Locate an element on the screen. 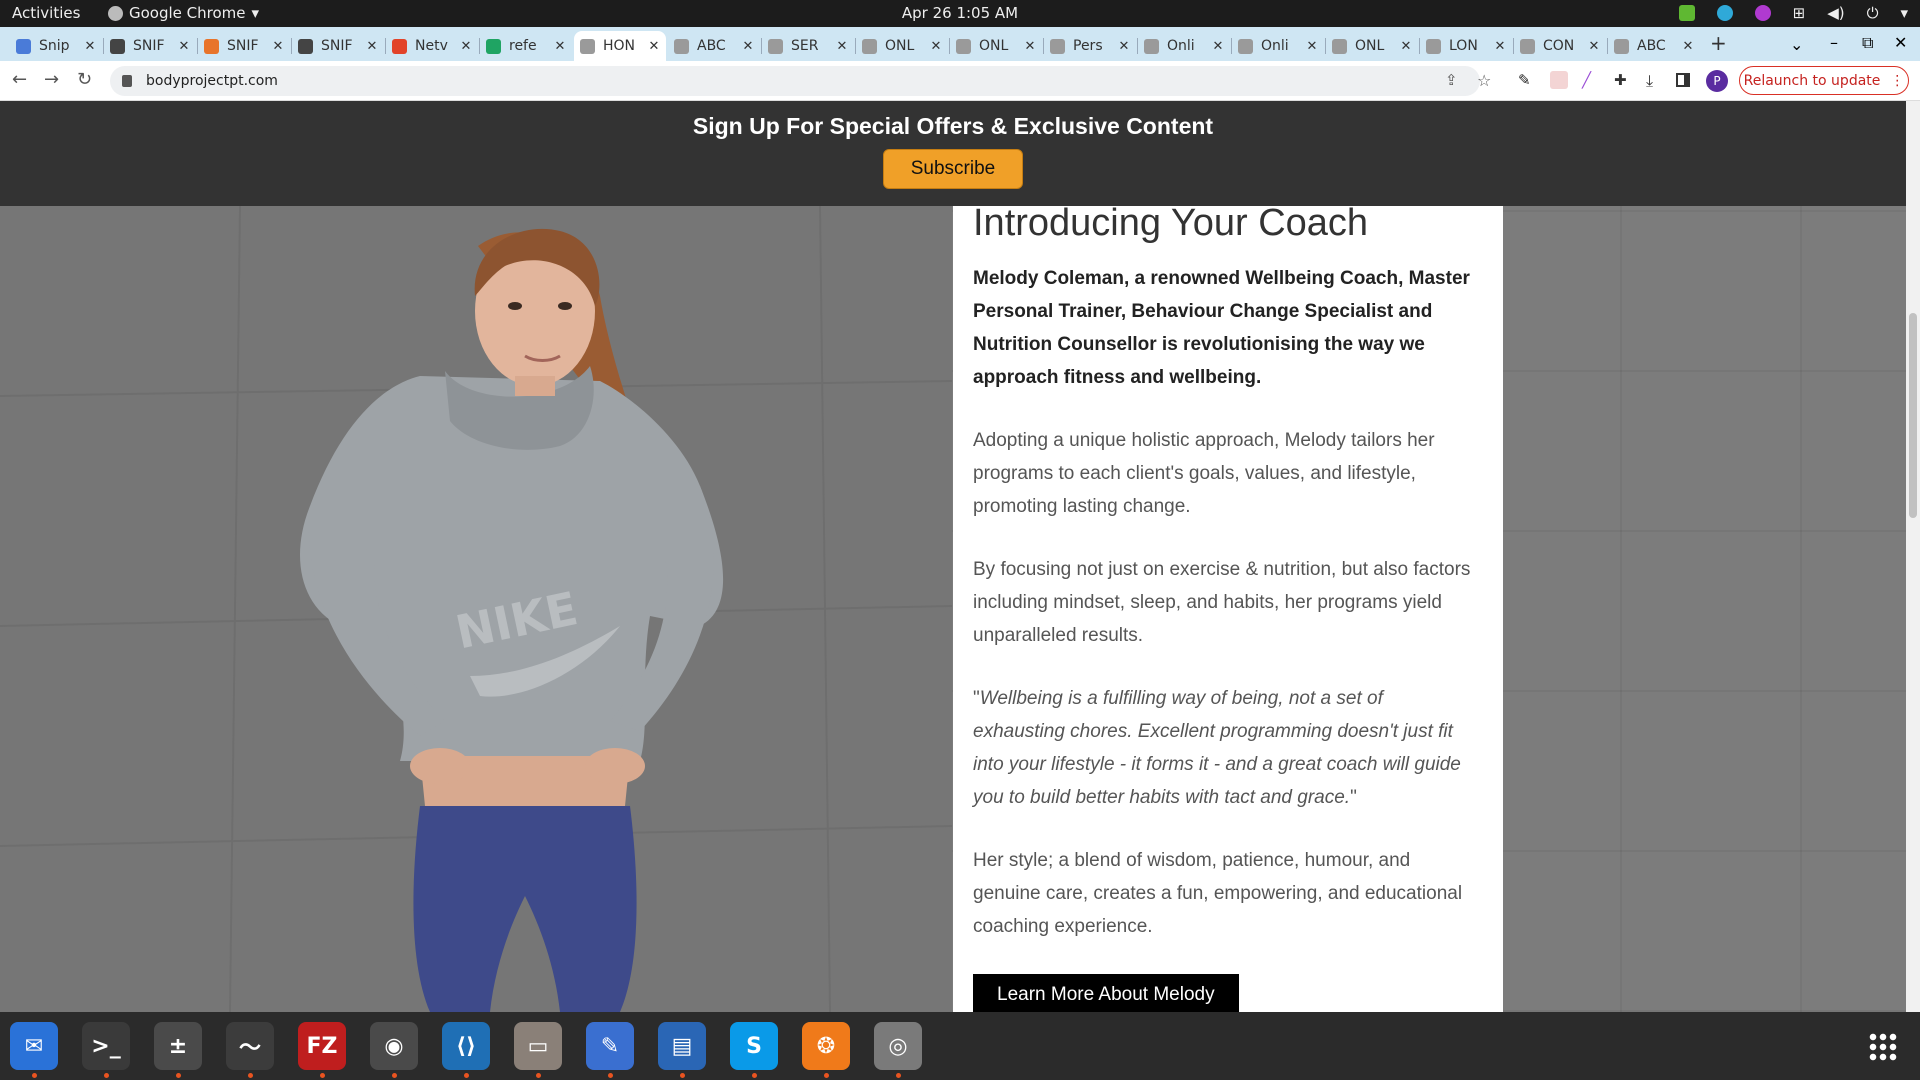 Image resolution: width=1920 pixels, height=1080 pixels. files-icon: ▭ is located at coordinates (538, 1046).